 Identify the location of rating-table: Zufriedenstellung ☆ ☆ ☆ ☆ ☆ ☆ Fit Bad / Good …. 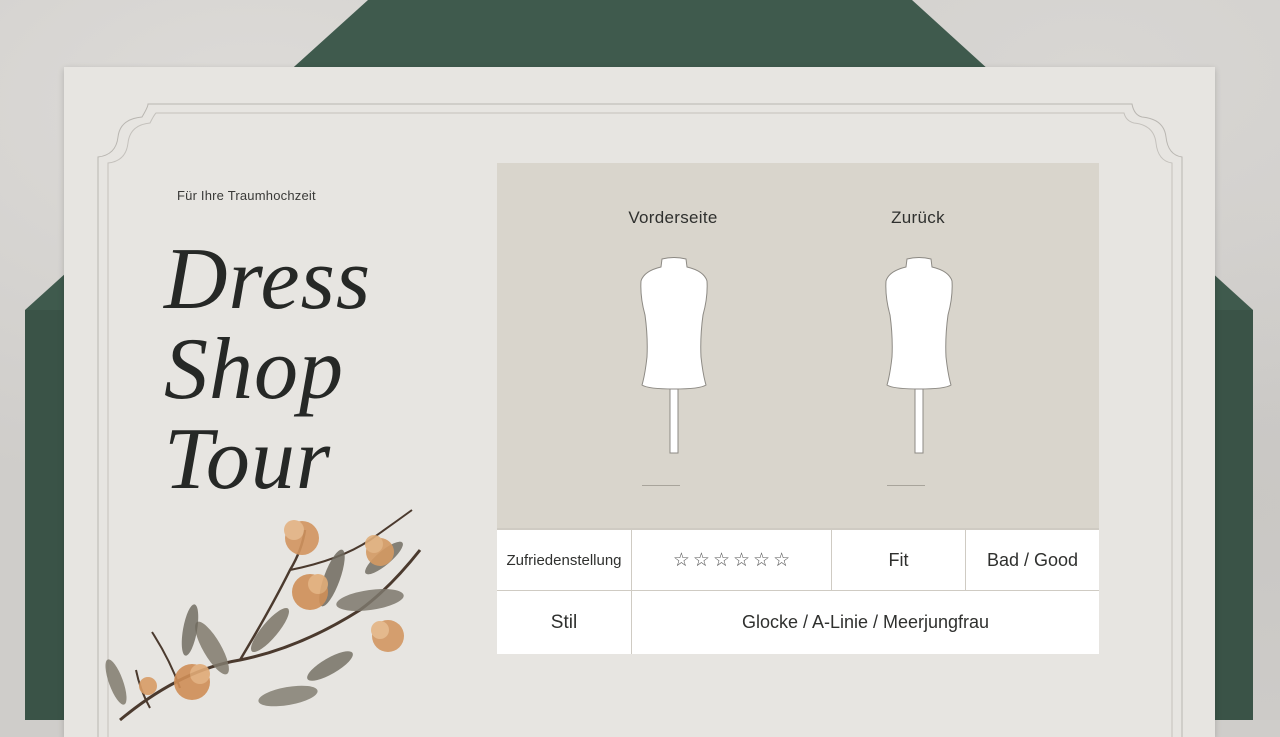
(798, 591).